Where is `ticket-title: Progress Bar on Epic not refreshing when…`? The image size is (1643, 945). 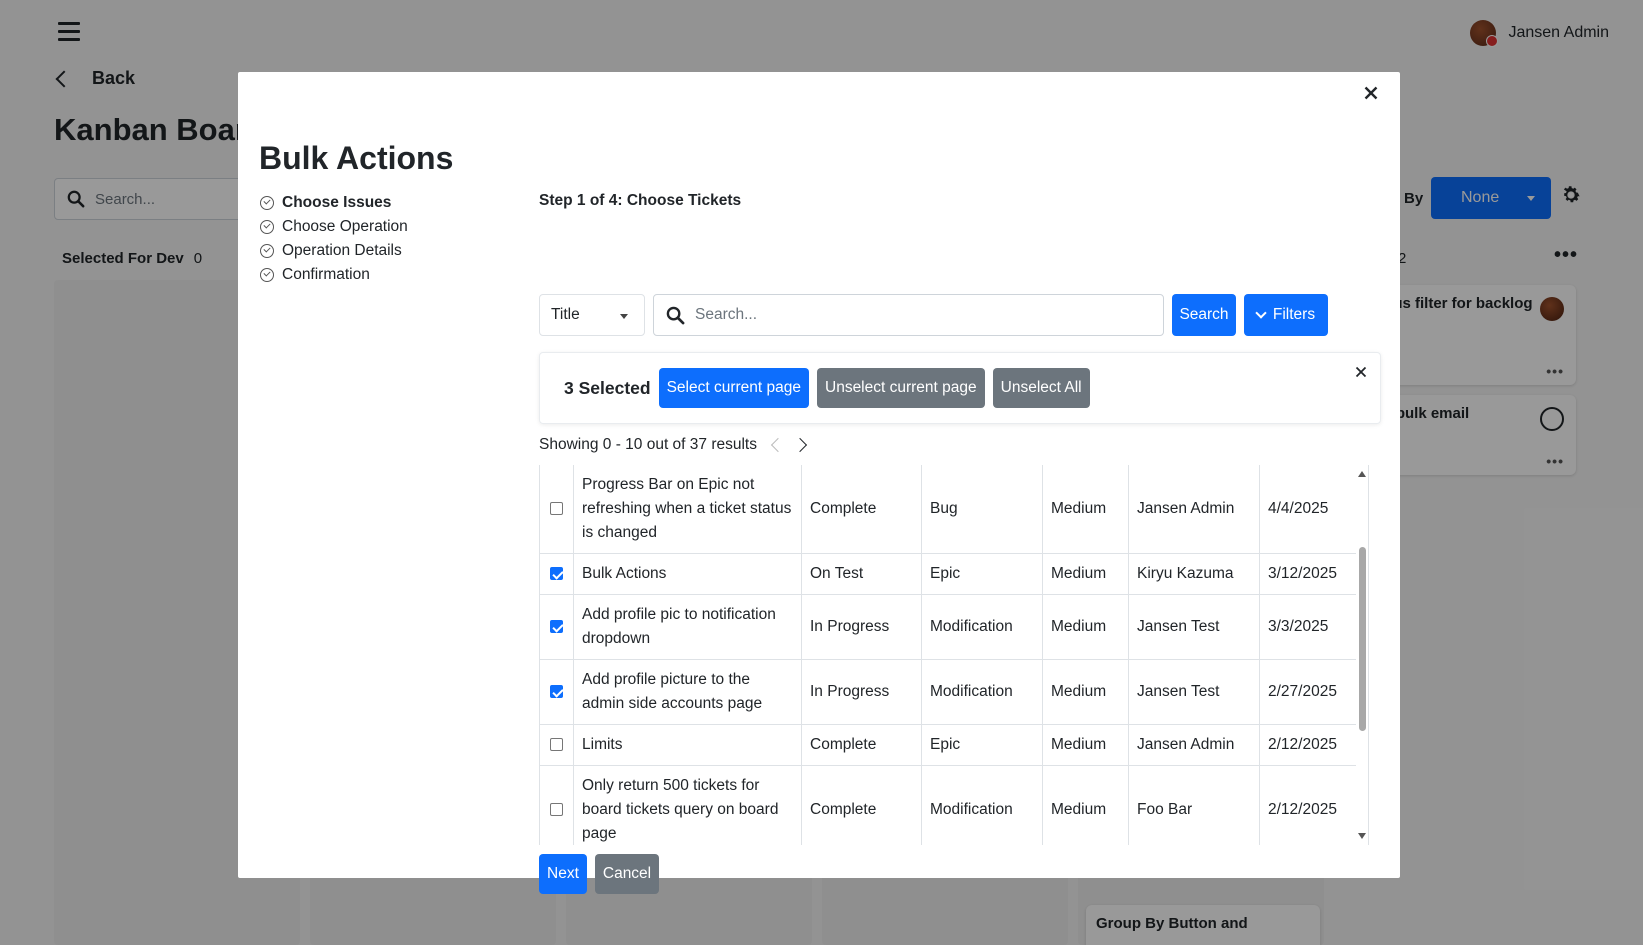
ticket-title: Progress Bar on Epic not refreshing when… is located at coordinates (687, 509).